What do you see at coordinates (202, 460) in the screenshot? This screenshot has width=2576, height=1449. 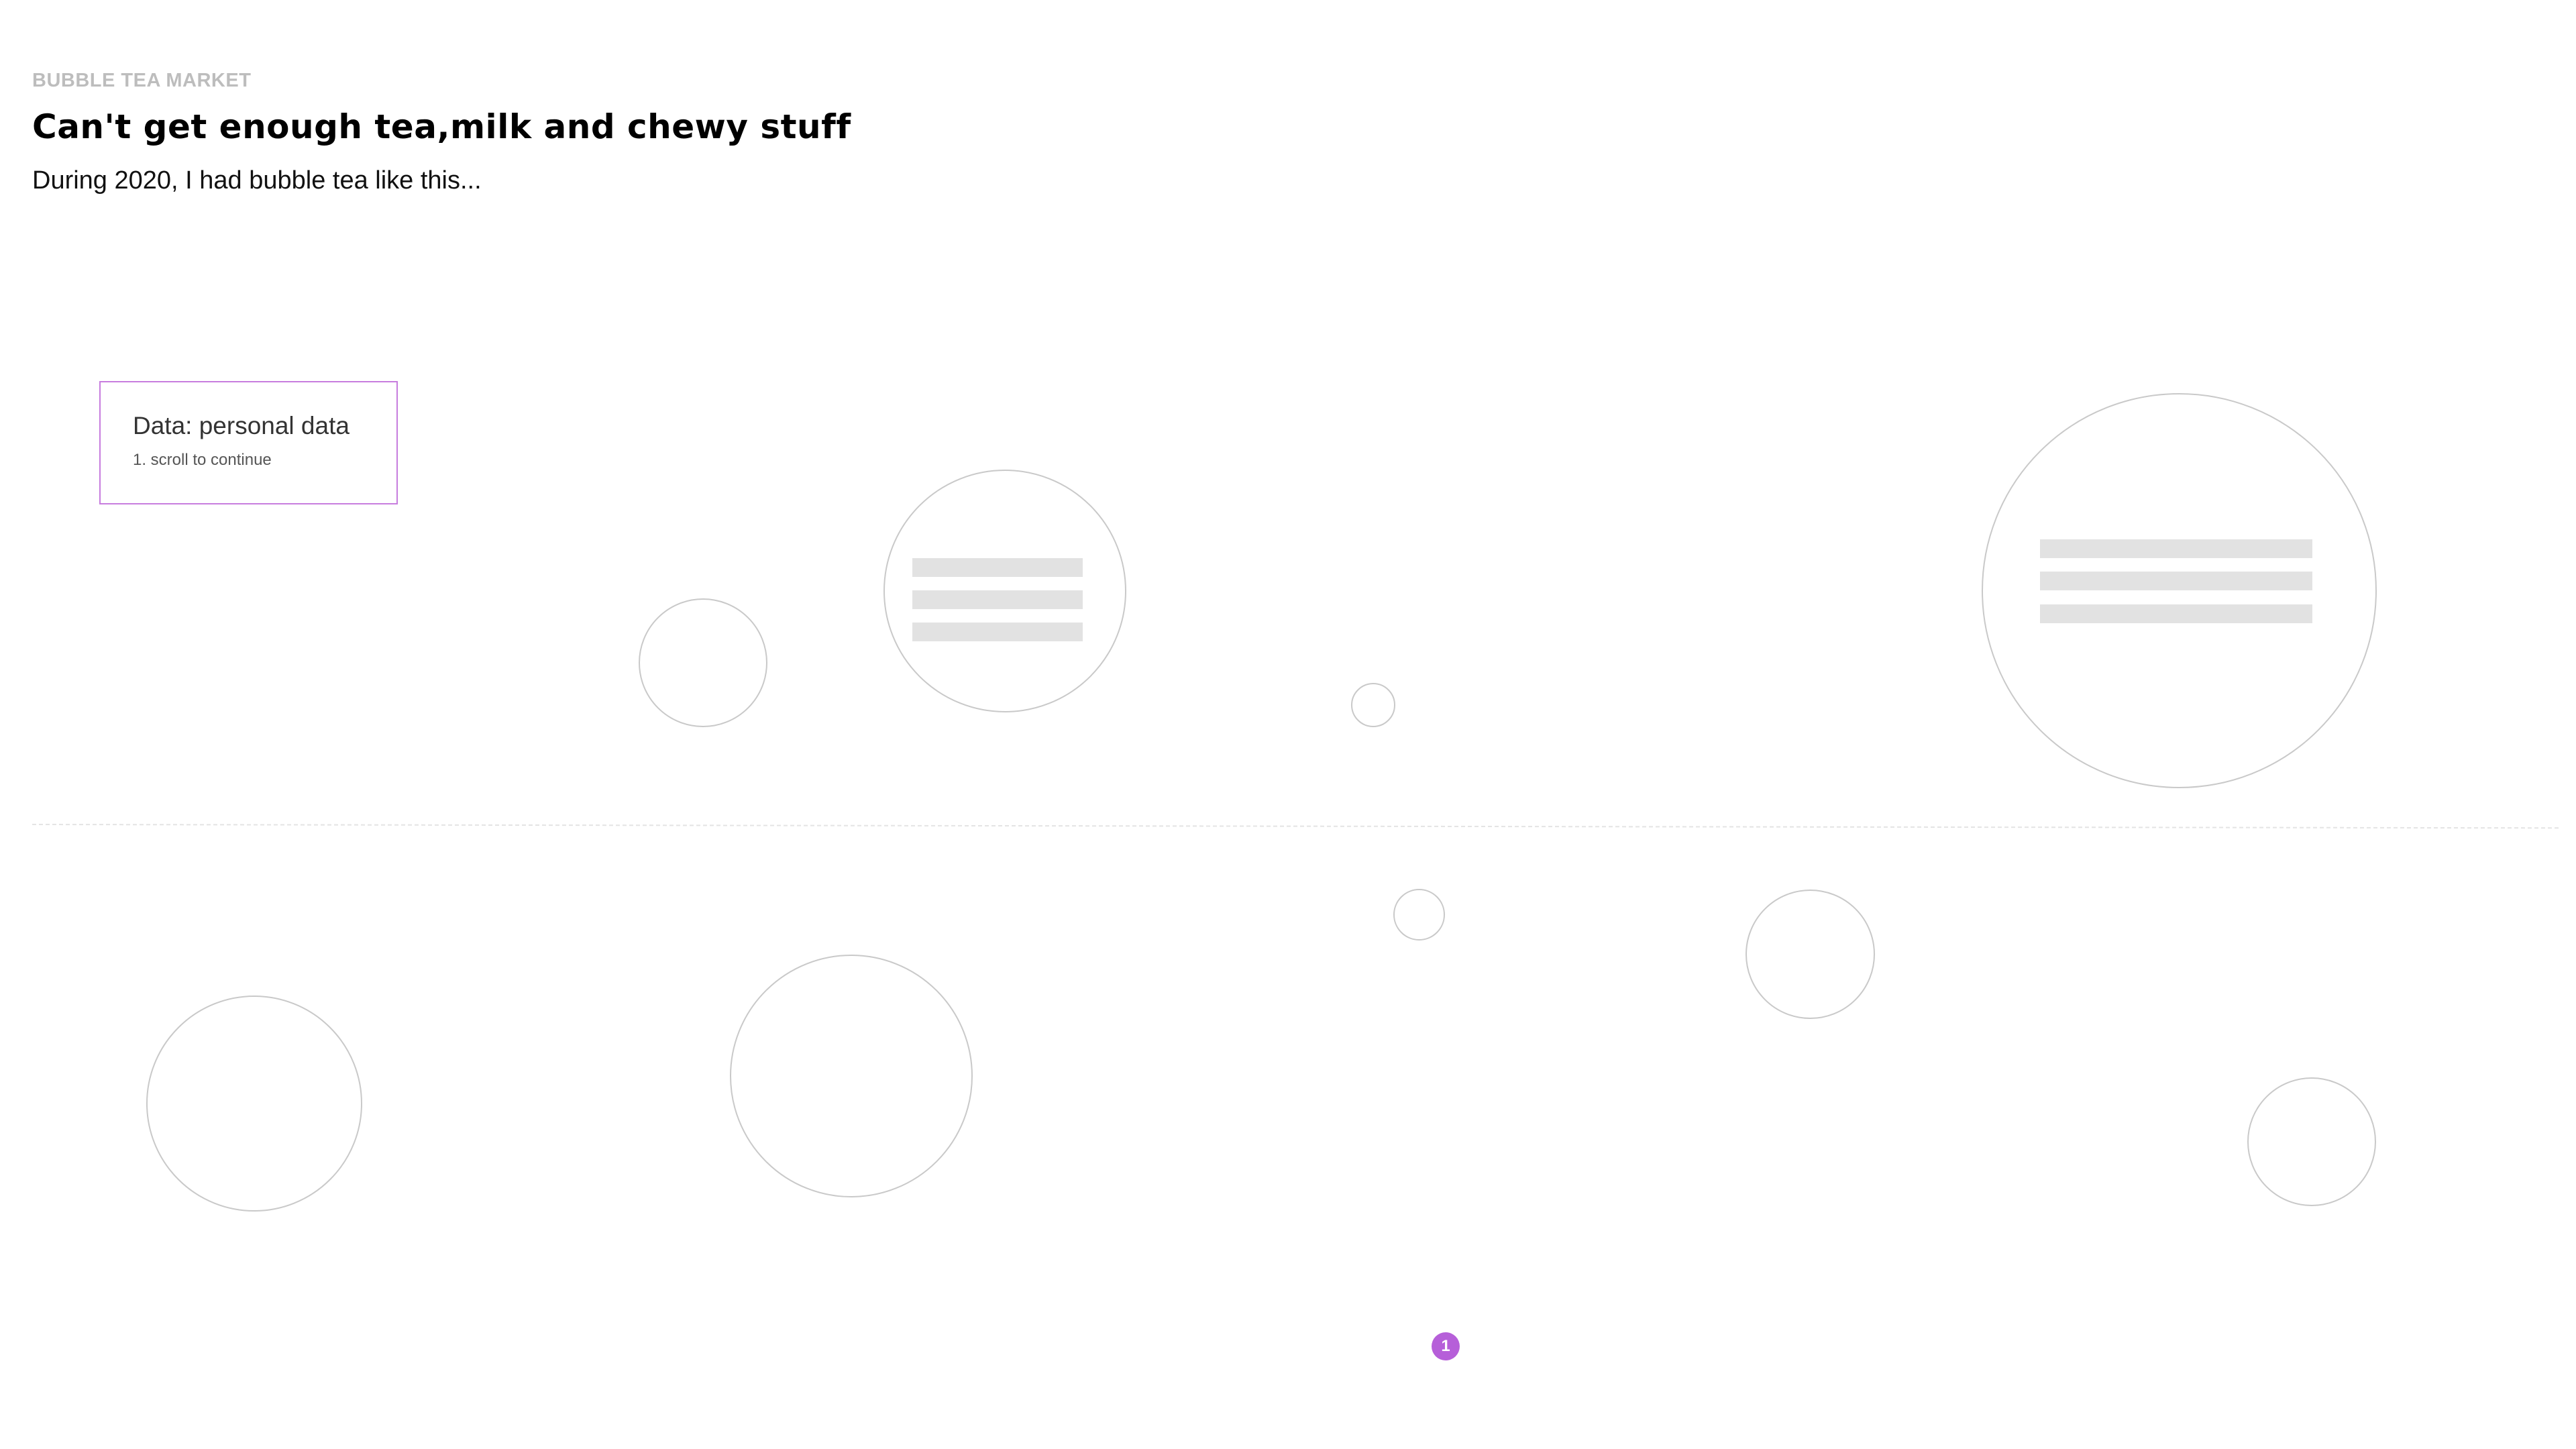 I see `scroll-hint: 1. scroll to continue` at bounding box center [202, 460].